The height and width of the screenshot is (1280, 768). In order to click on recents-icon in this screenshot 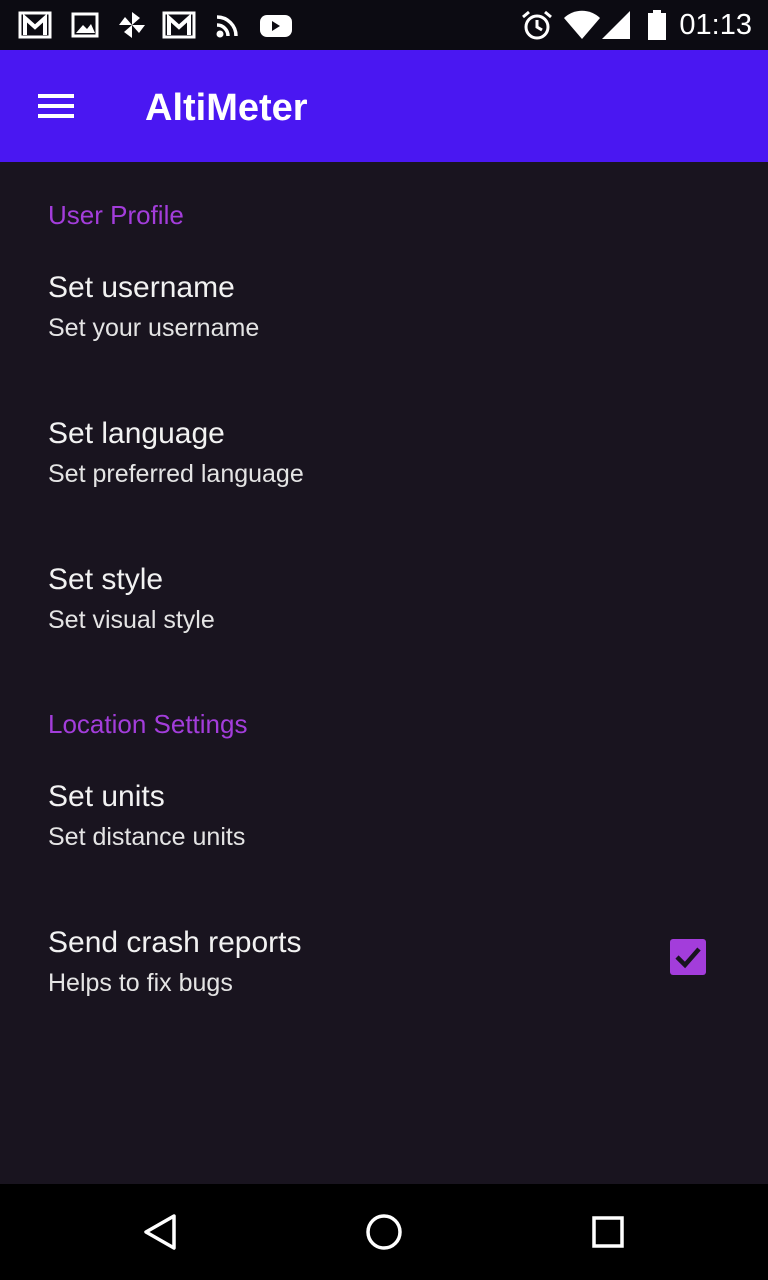, I will do `click(608, 1232)`.